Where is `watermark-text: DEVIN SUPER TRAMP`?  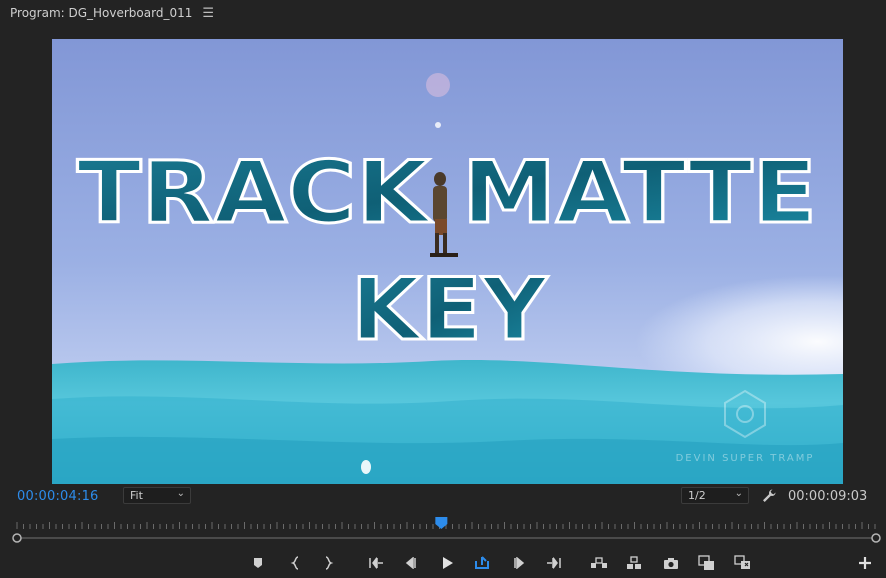 watermark-text: DEVIN SUPER TRAMP is located at coordinates (745, 458).